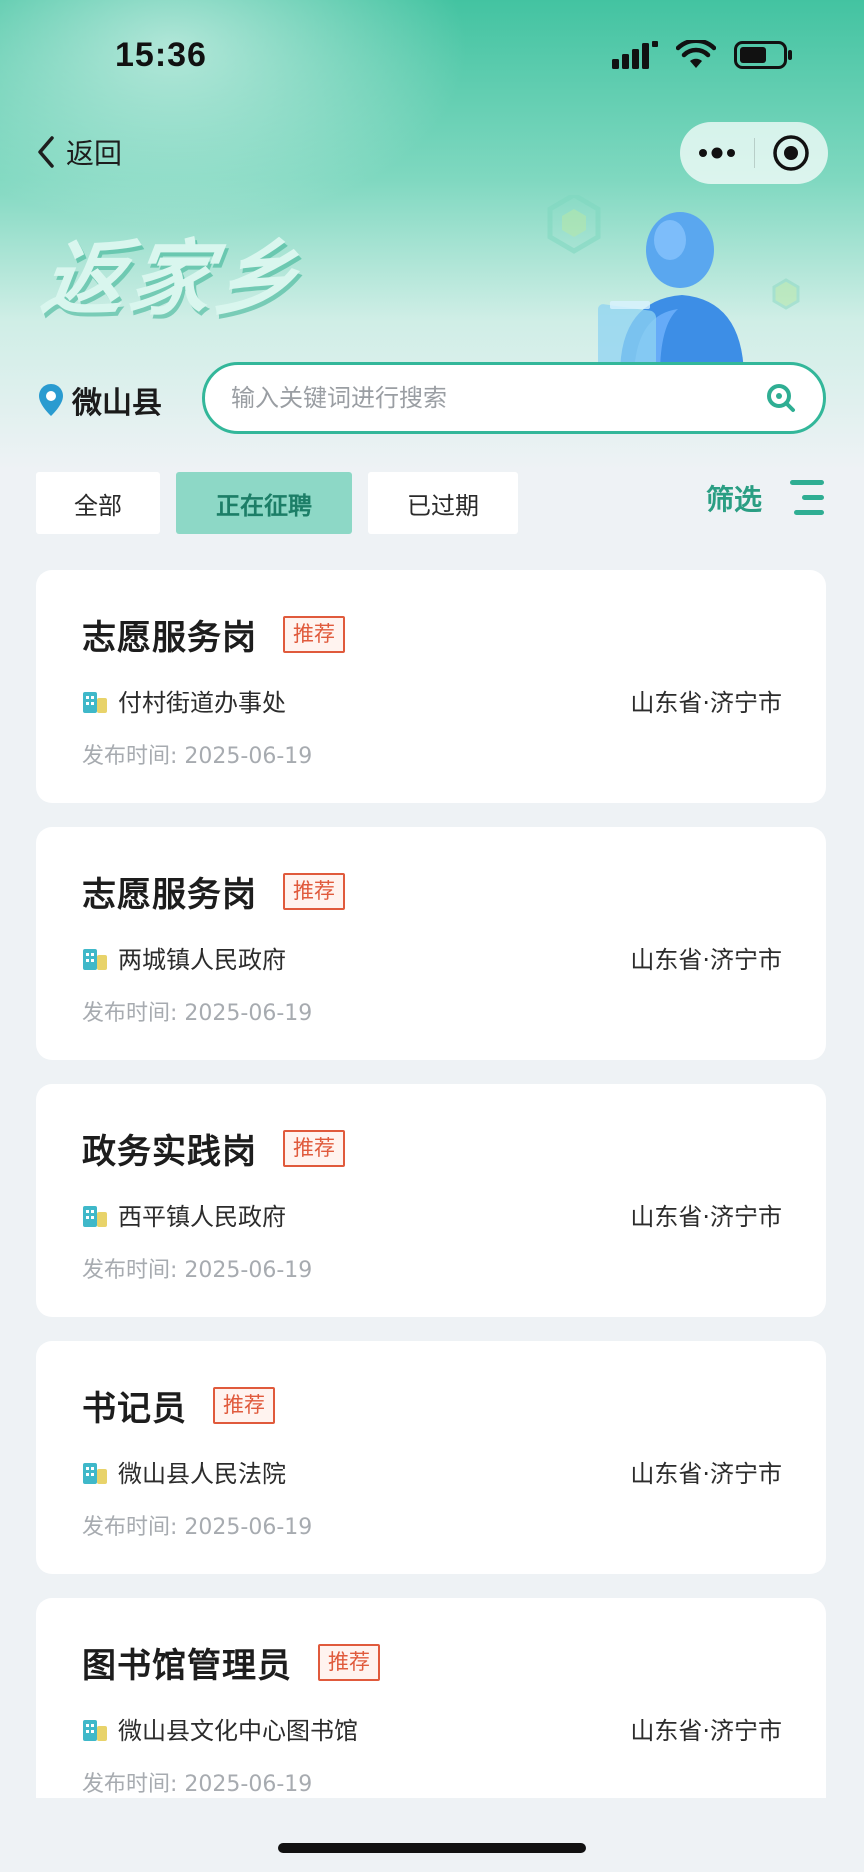 The height and width of the screenshot is (1872, 864). What do you see at coordinates (733, 499) in the screenshot?
I see `filter-label: 筛选` at bounding box center [733, 499].